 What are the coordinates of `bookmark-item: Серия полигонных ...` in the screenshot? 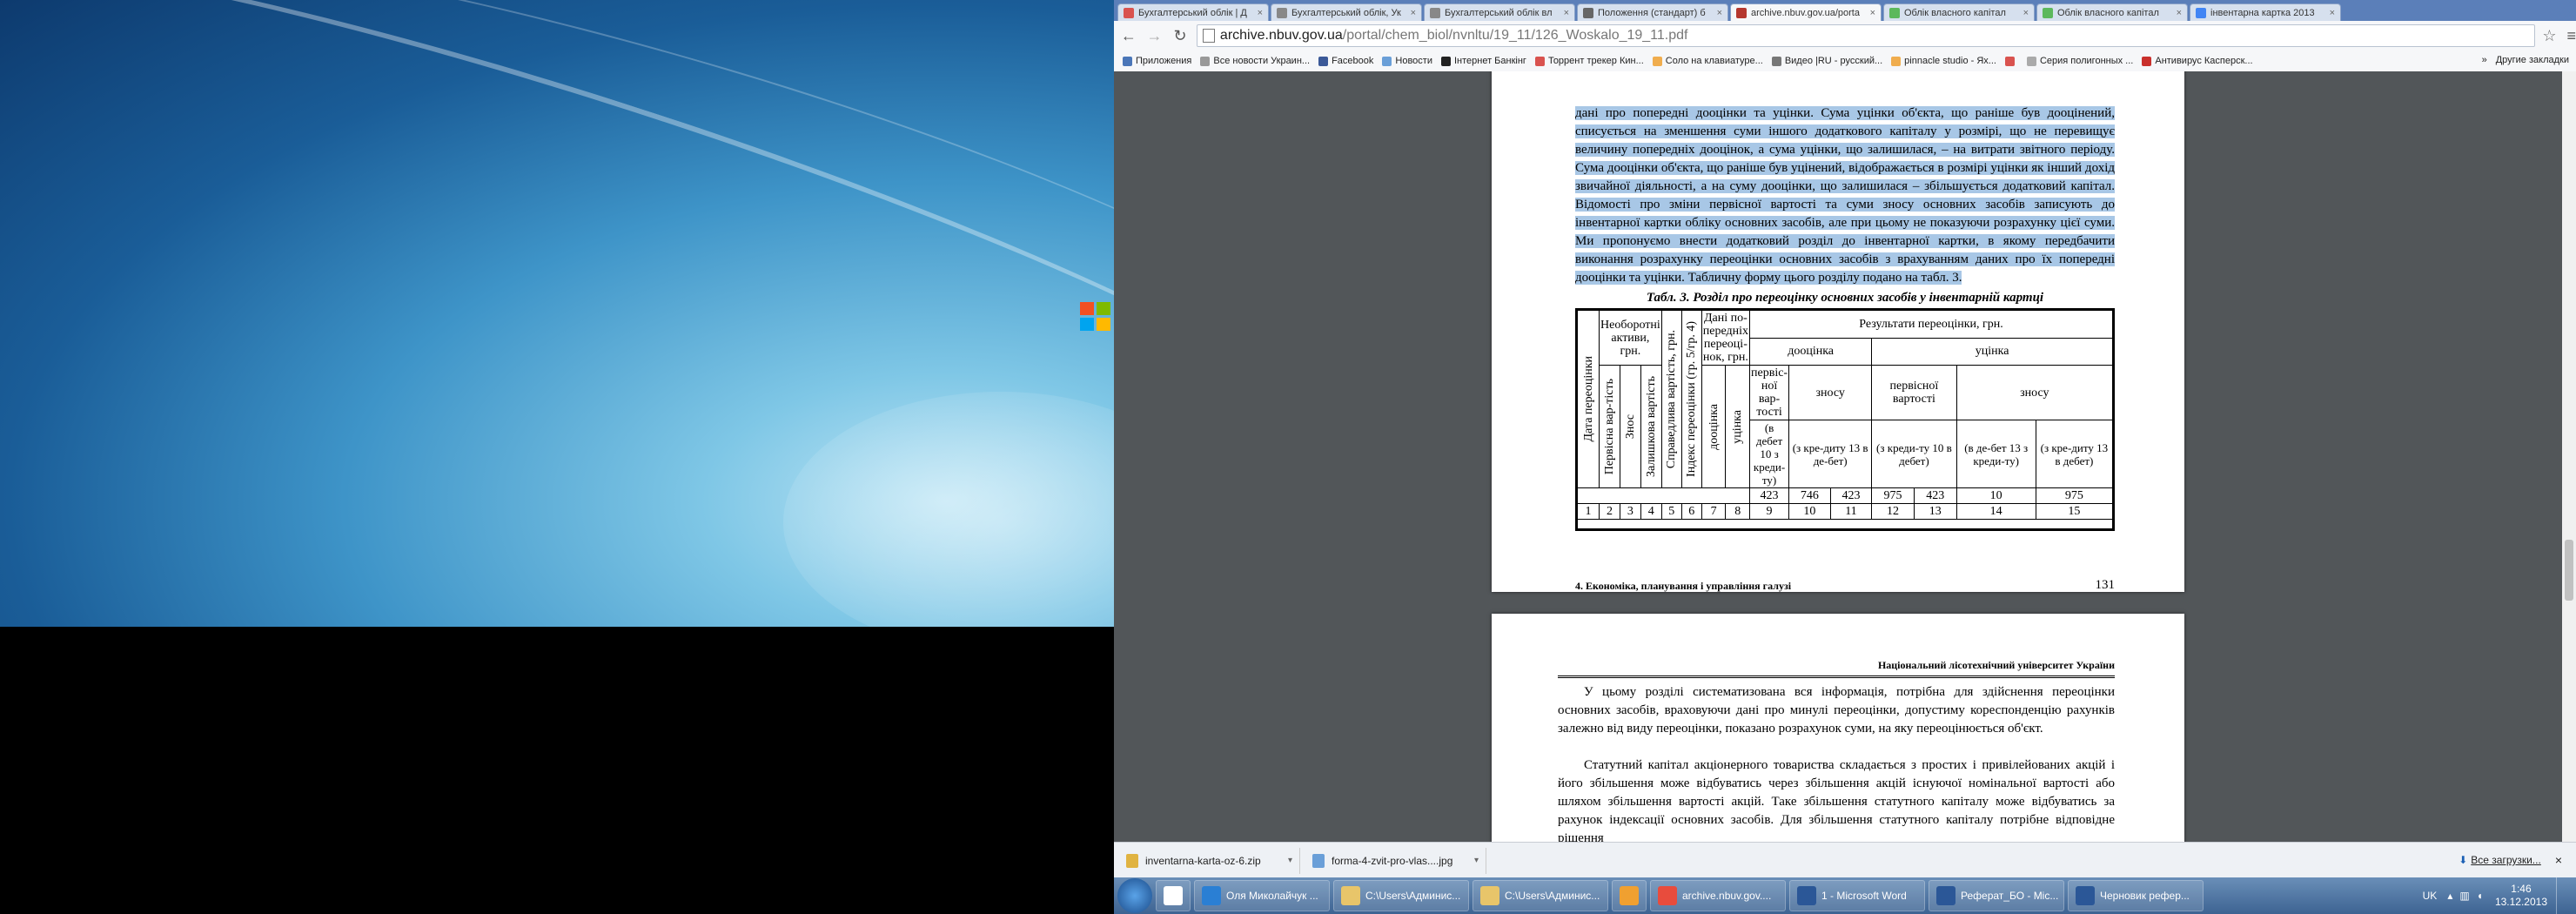 It's located at (2080, 61).